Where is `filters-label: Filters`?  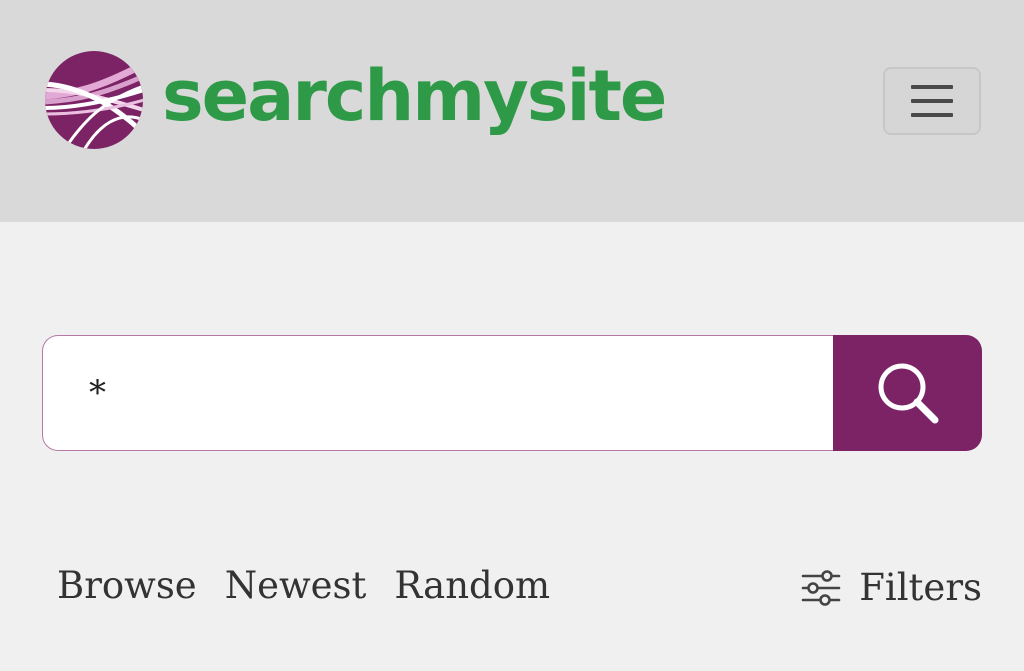 filters-label: Filters is located at coordinates (920, 587).